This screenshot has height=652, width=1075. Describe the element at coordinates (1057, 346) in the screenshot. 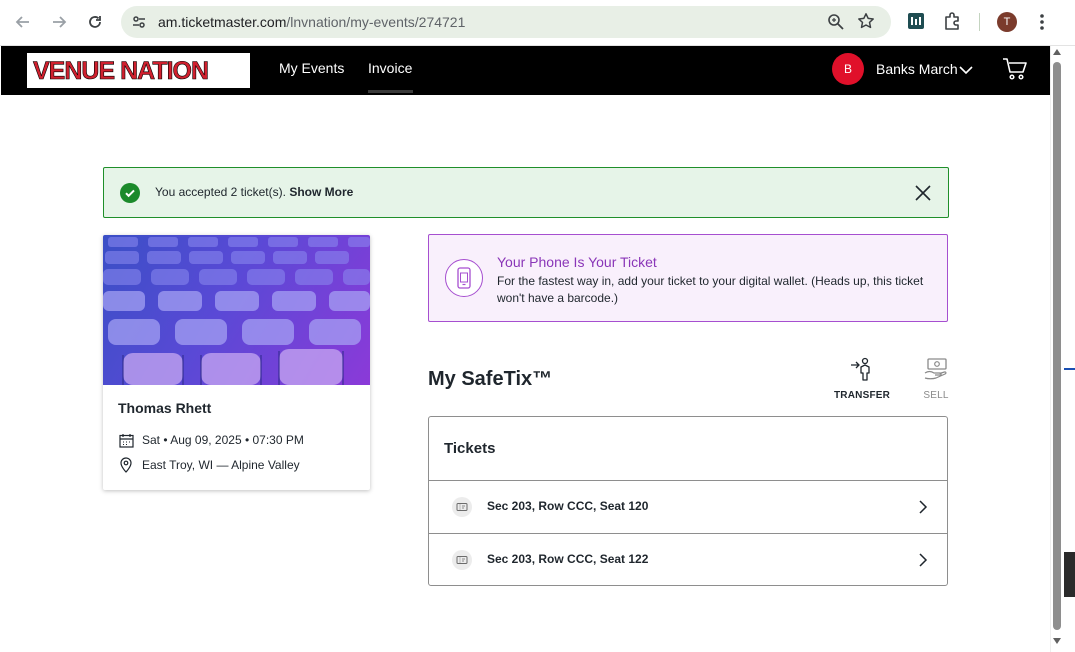

I see `scrollbar-thumb` at that location.